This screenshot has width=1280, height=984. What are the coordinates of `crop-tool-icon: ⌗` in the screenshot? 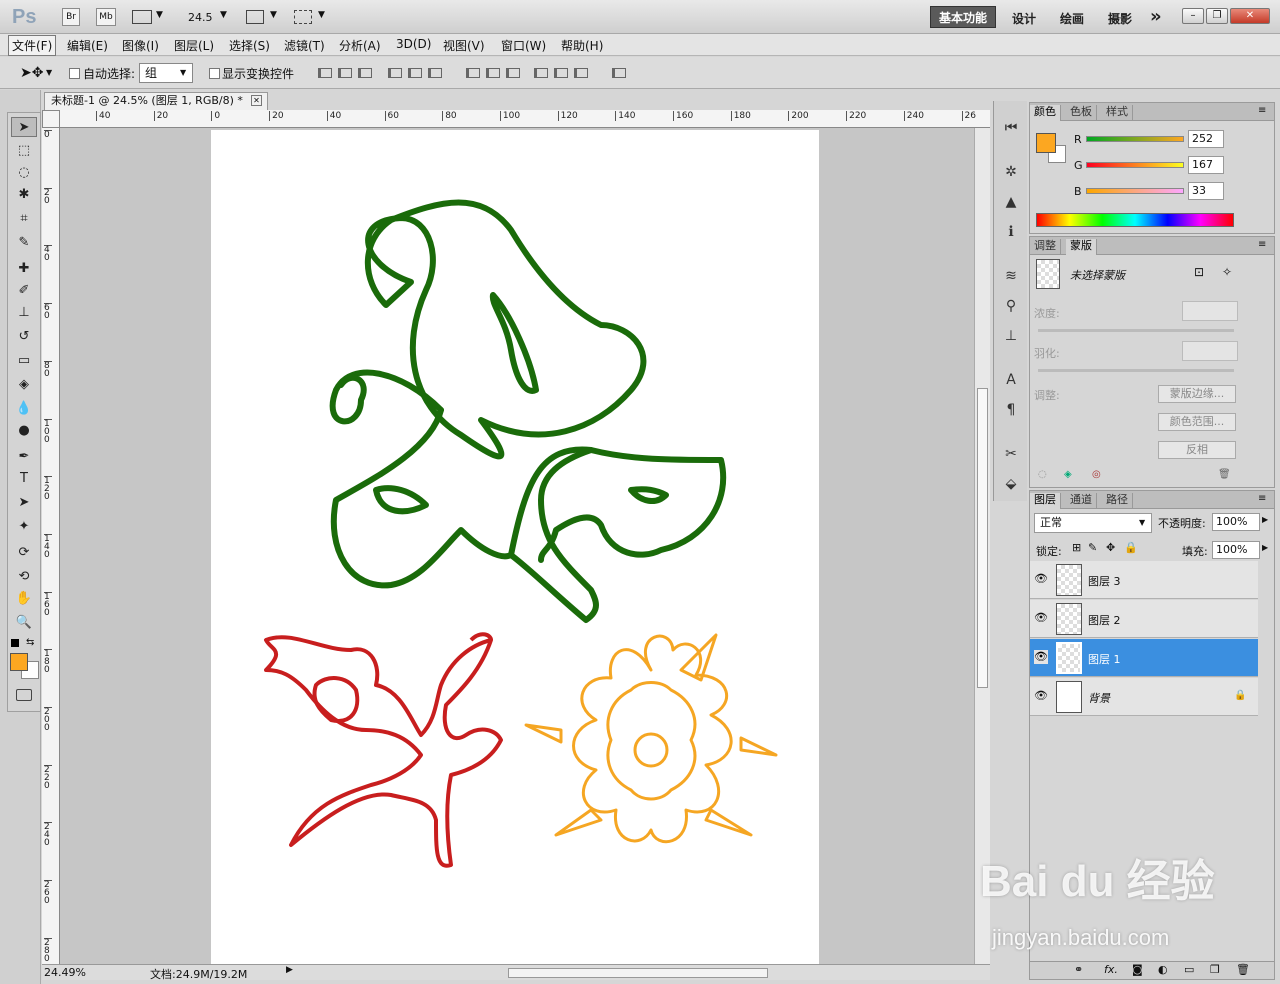 It's located at (24, 219).